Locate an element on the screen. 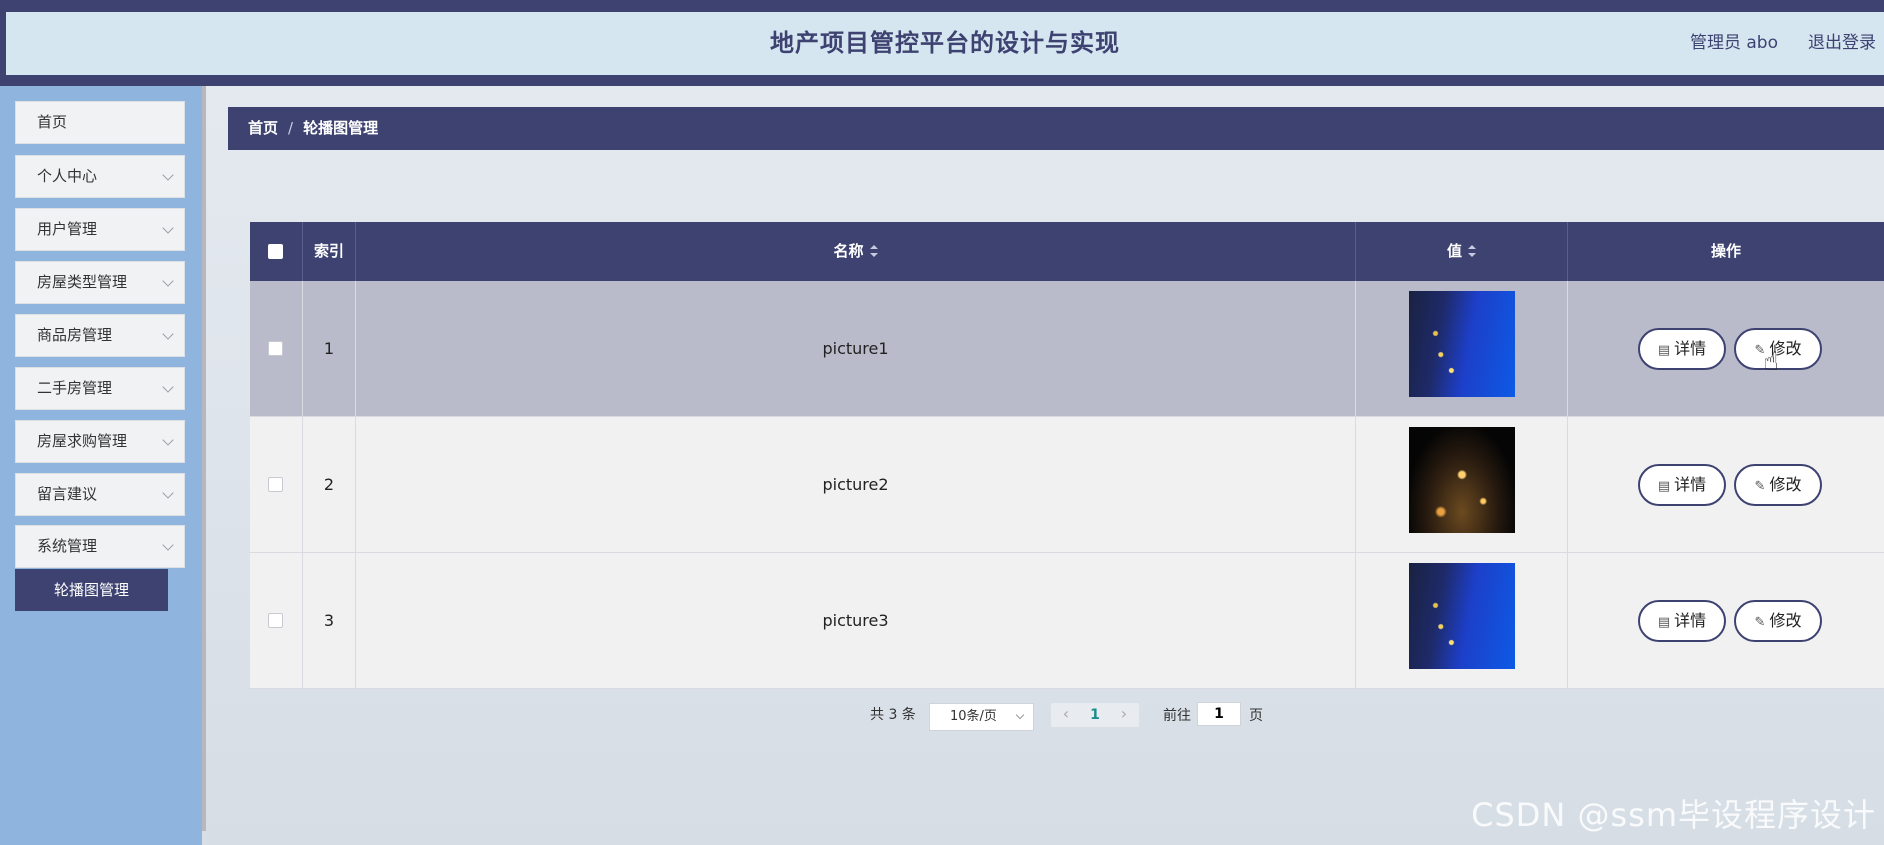  table-header: 索引 名称 值 操作 is located at coordinates (1067, 251).